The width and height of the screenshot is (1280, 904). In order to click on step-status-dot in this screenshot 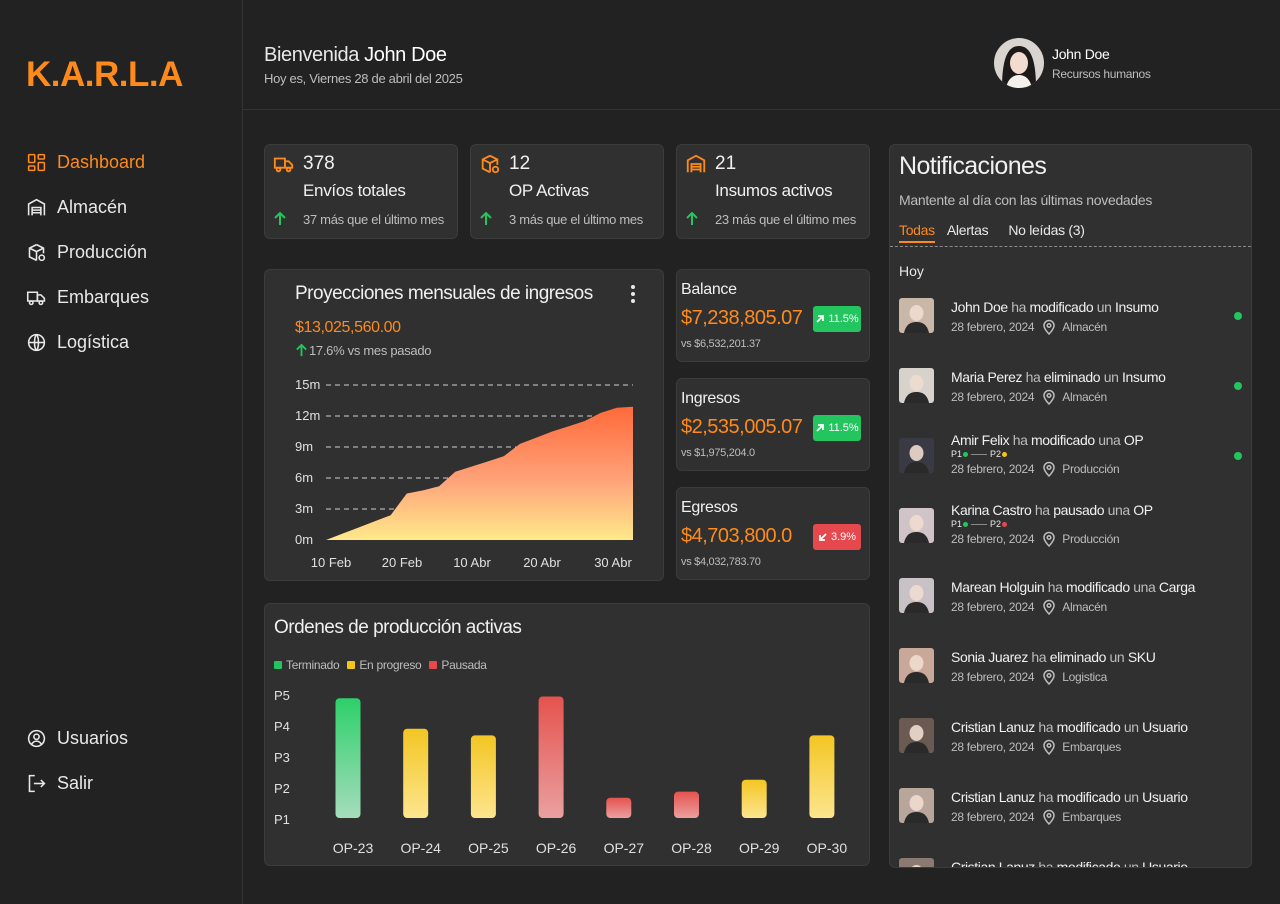, I will do `click(966, 454)`.